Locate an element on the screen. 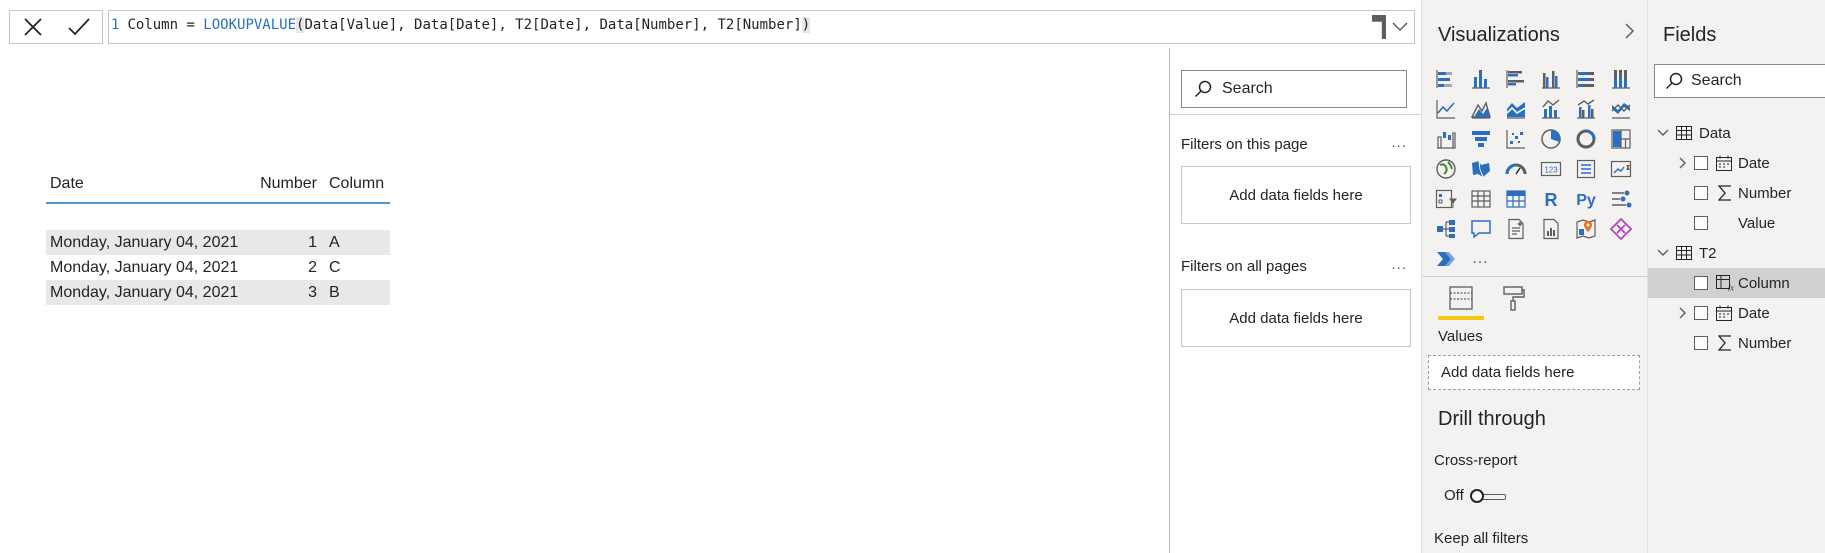 The height and width of the screenshot is (553, 1825). scatter-chart-icon is located at coordinates (1515, 139).